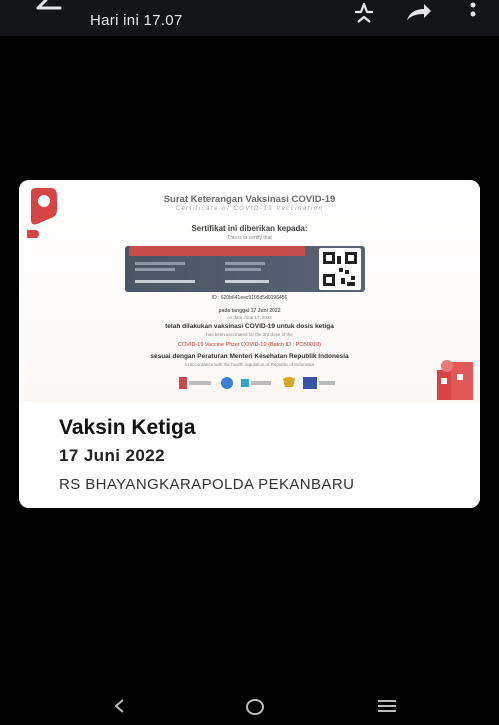 This screenshot has width=499, height=725. I want to click on certificate-given-to: Sertifikat ini diberikan kepada:, so click(249, 228).